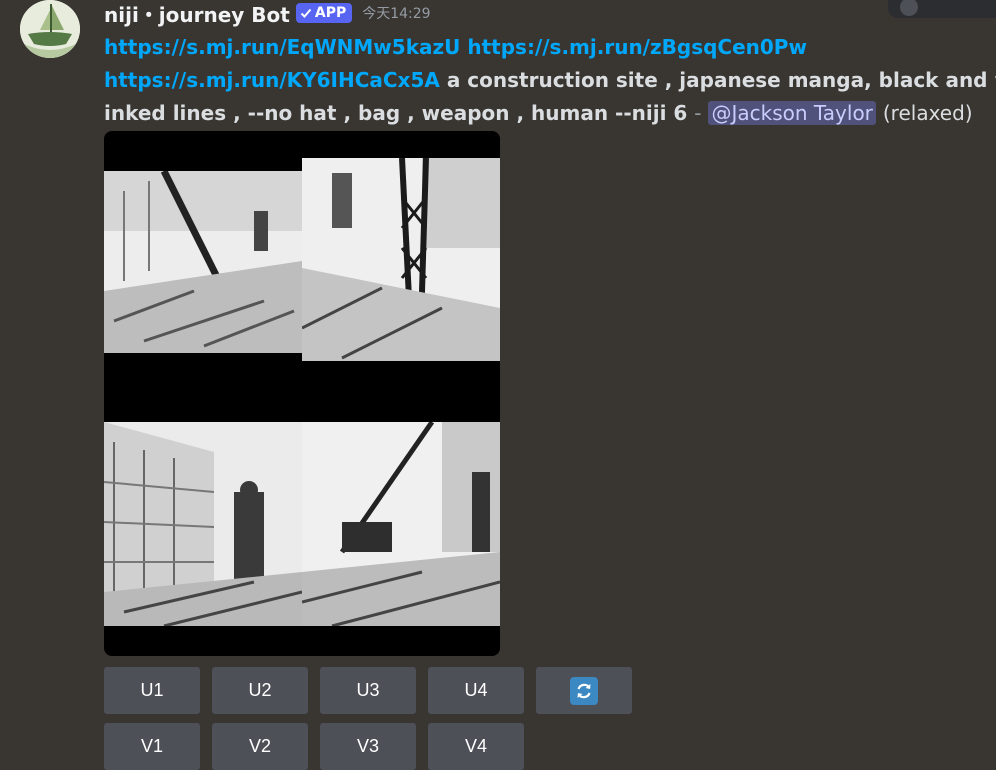 The height and width of the screenshot is (770, 996). What do you see at coordinates (272, 80) in the screenshot?
I see `link-3: https://s.mj.run/KY6IHCaCx5A` at bounding box center [272, 80].